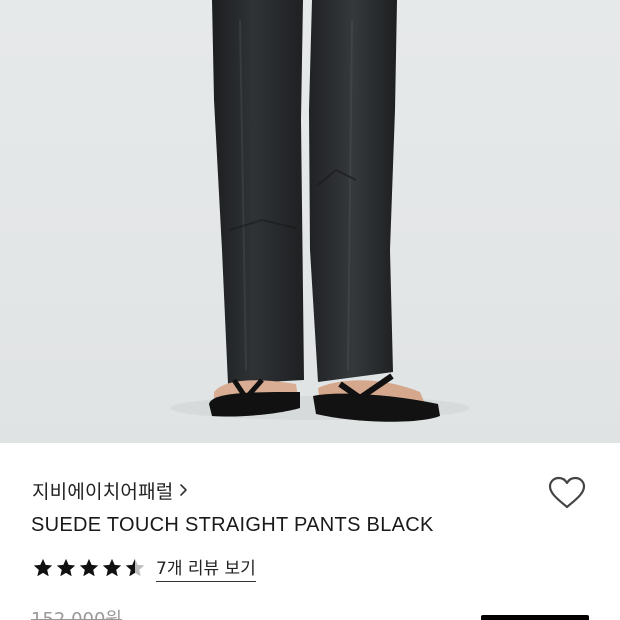  What do you see at coordinates (206, 568) in the screenshot?
I see `review-link: 7개 리뷰 보기` at bounding box center [206, 568].